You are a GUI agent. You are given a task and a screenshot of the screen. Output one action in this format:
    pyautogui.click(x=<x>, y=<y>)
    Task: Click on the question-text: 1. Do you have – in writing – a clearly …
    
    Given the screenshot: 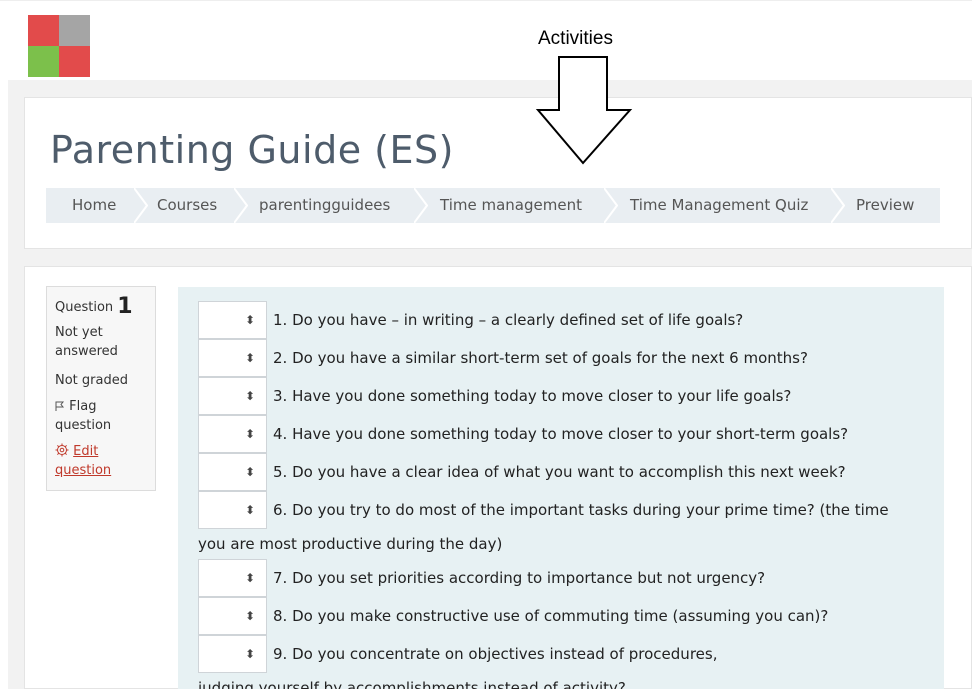 What is the action you would take?
    pyautogui.click(x=508, y=320)
    